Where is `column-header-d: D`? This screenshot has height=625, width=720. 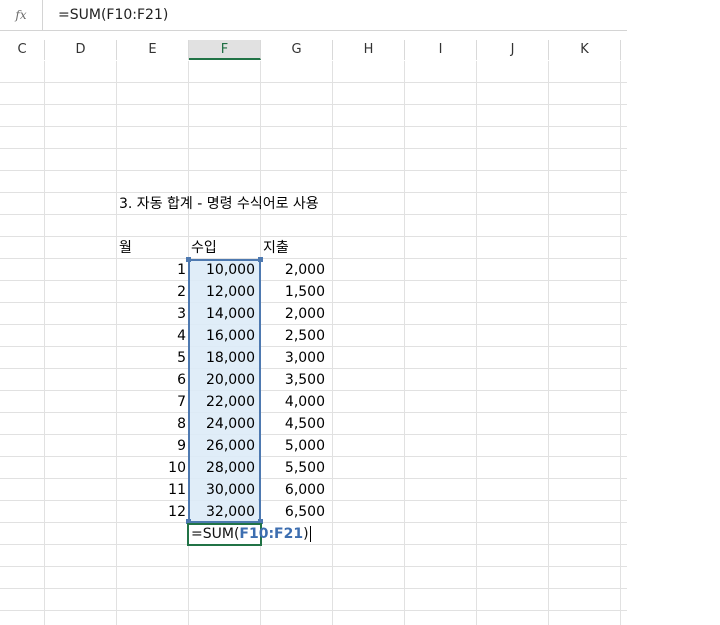 column-header-d: D is located at coordinates (81, 50).